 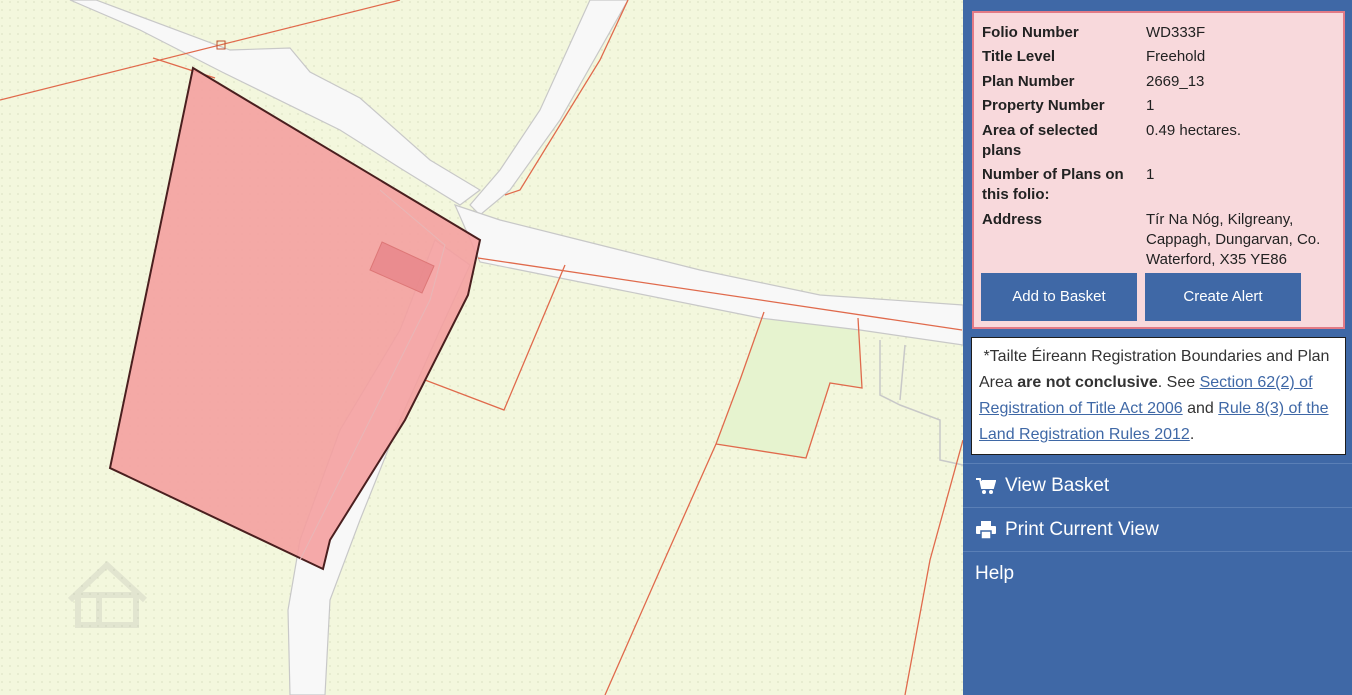 I want to click on plan-number-label: Plan Number, so click(x=1028, y=81).